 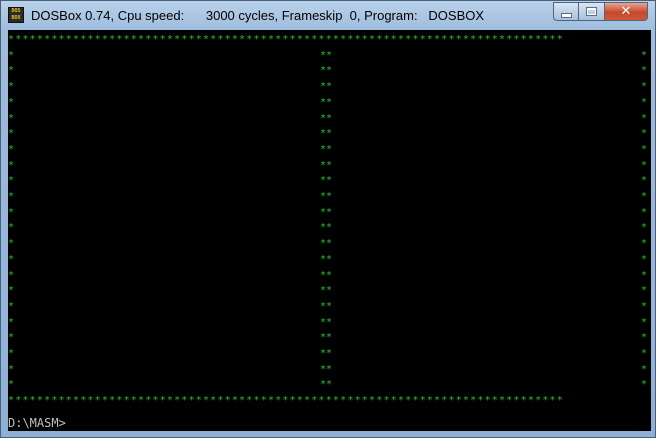 I want to click on icon-line-1: DOS, so click(x=16, y=11).